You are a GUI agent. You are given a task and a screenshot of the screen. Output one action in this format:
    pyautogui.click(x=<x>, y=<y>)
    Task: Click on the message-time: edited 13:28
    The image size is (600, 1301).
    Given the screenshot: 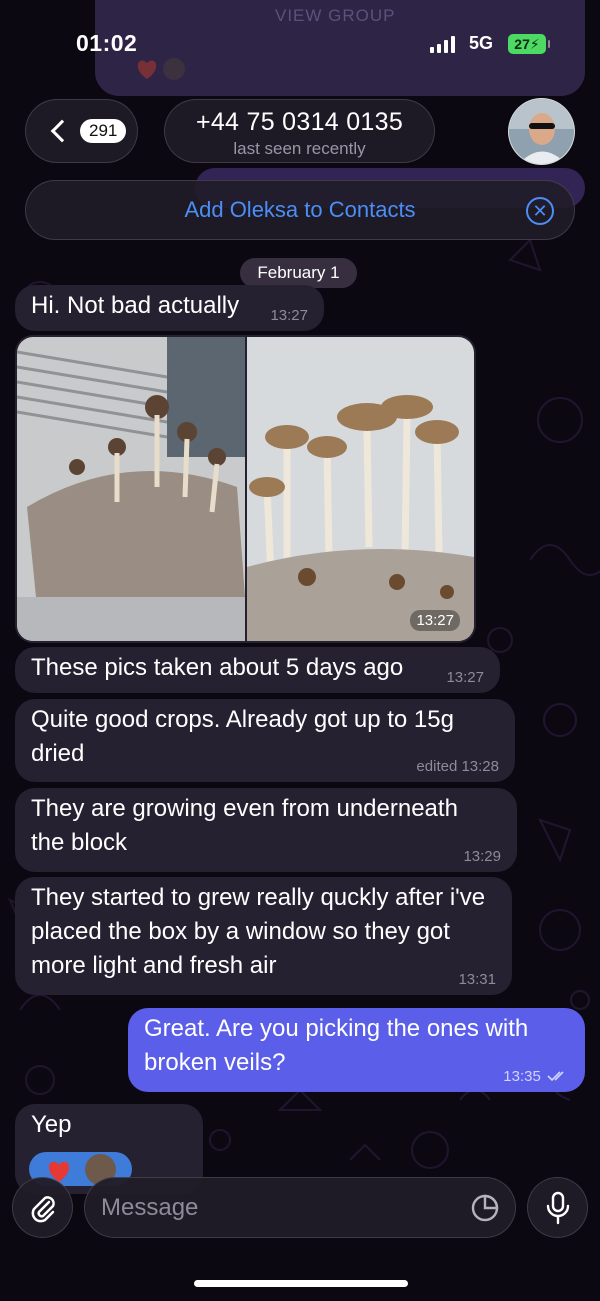 What is the action you would take?
    pyautogui.click(x=457, y=766)
    